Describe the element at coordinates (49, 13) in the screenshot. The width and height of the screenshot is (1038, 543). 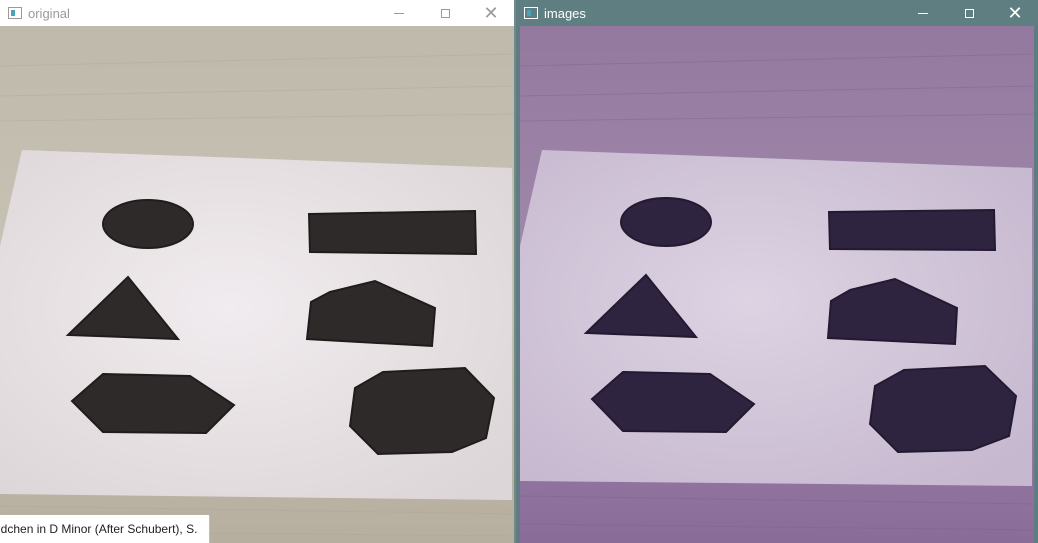
I see `window-title: original` at that location.